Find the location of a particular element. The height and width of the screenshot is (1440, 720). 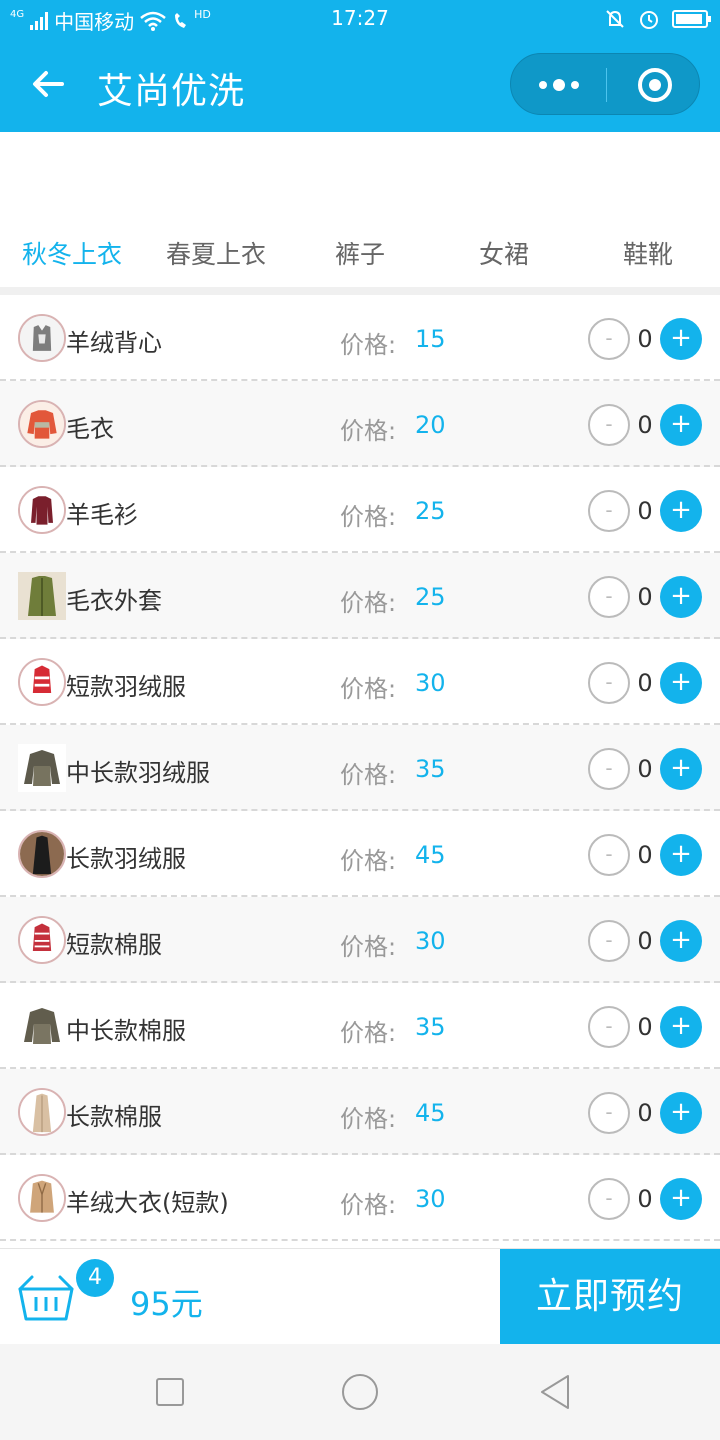

item-name: 毛衣外套 is located at coordinates (114, 601).